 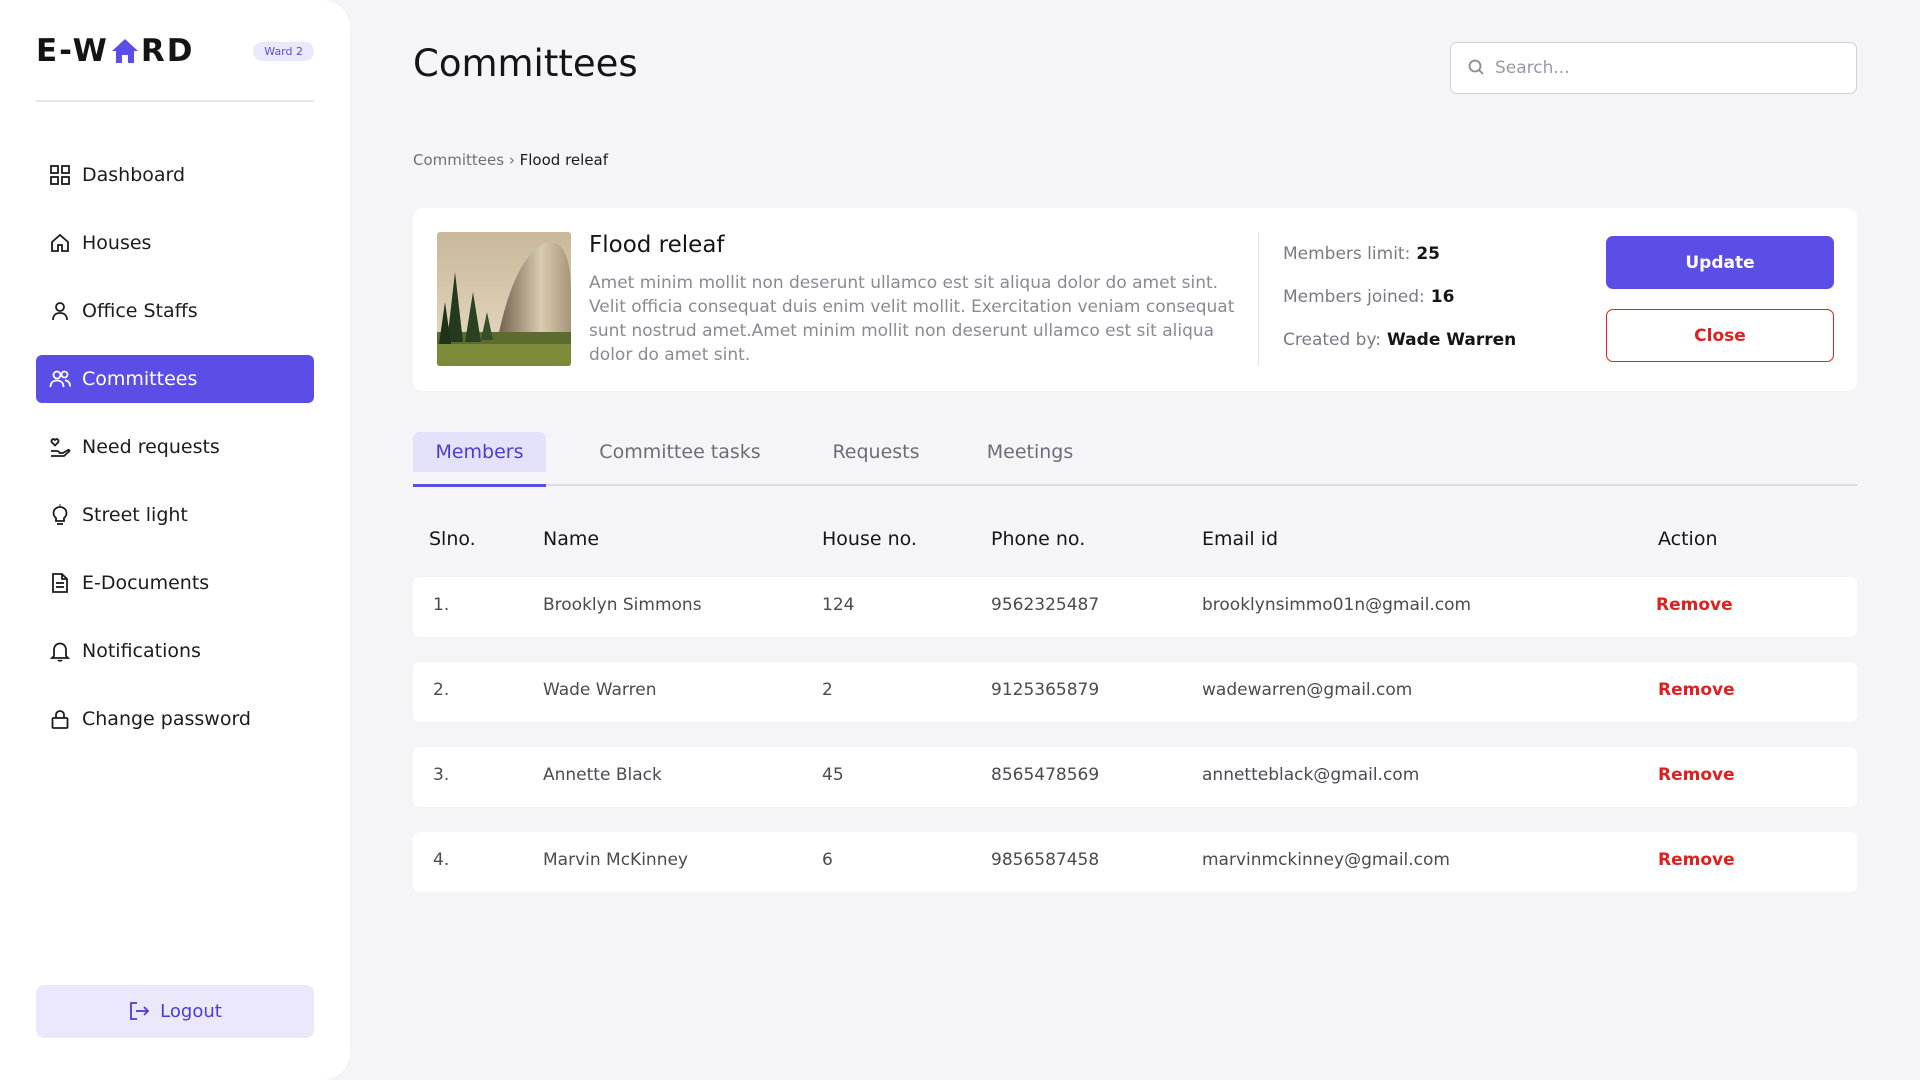 What do you see at coordinates (140, 1012) in the screenshot?
I see `logout-icon` at bounding box center [140, 1012].